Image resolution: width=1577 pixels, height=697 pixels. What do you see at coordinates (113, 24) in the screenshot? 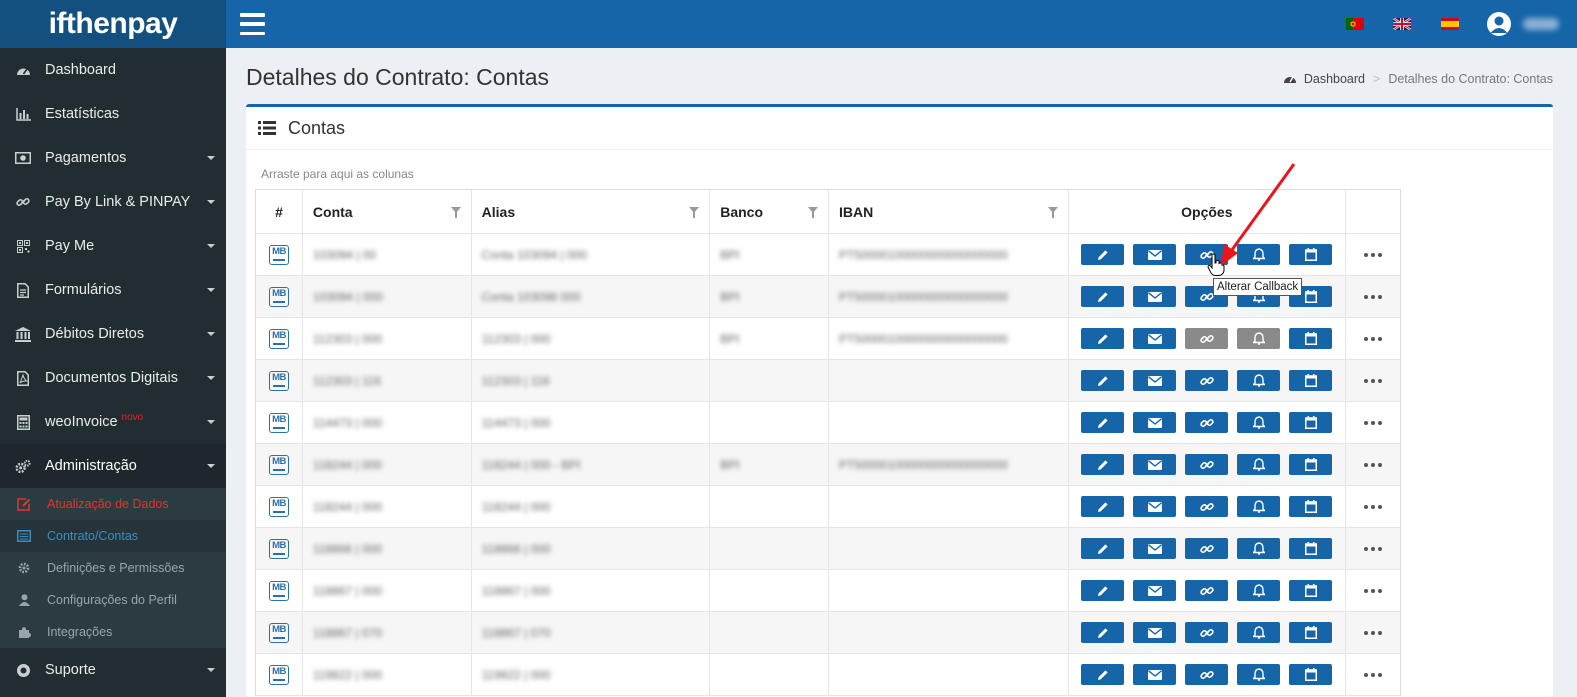
I see `ifthenpay-logo: ifthenpay` at bounding box center [113, 24].